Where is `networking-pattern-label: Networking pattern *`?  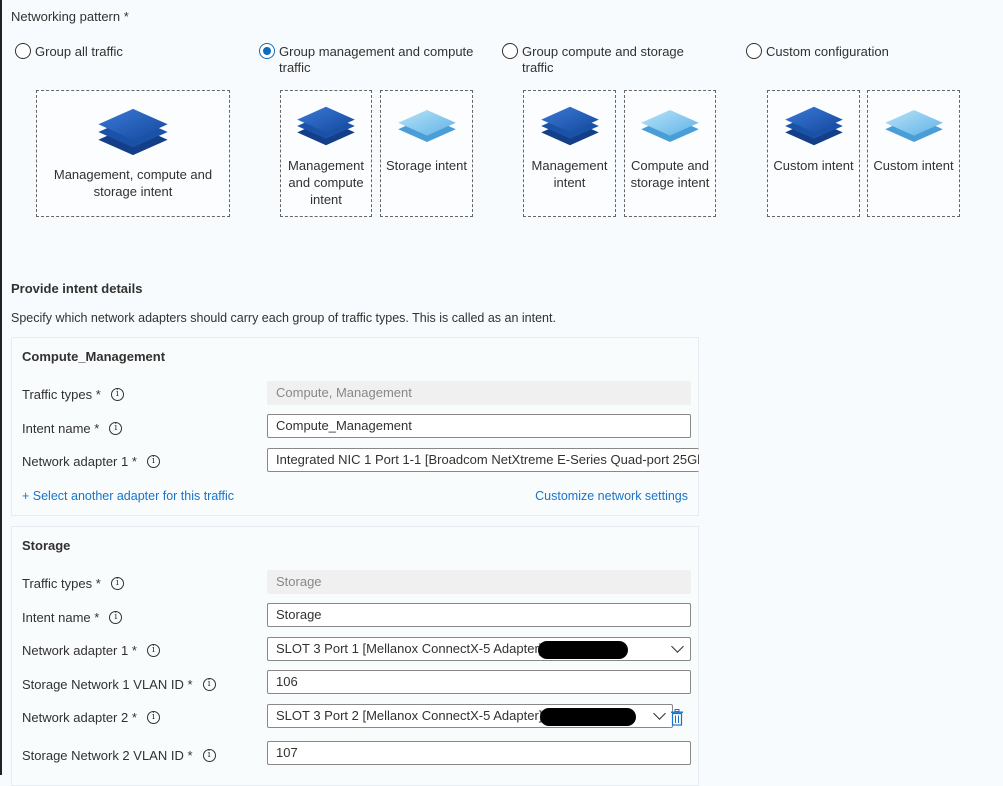 networking-pattern-label: Networking pattern * is located at coordinates (70, 16).